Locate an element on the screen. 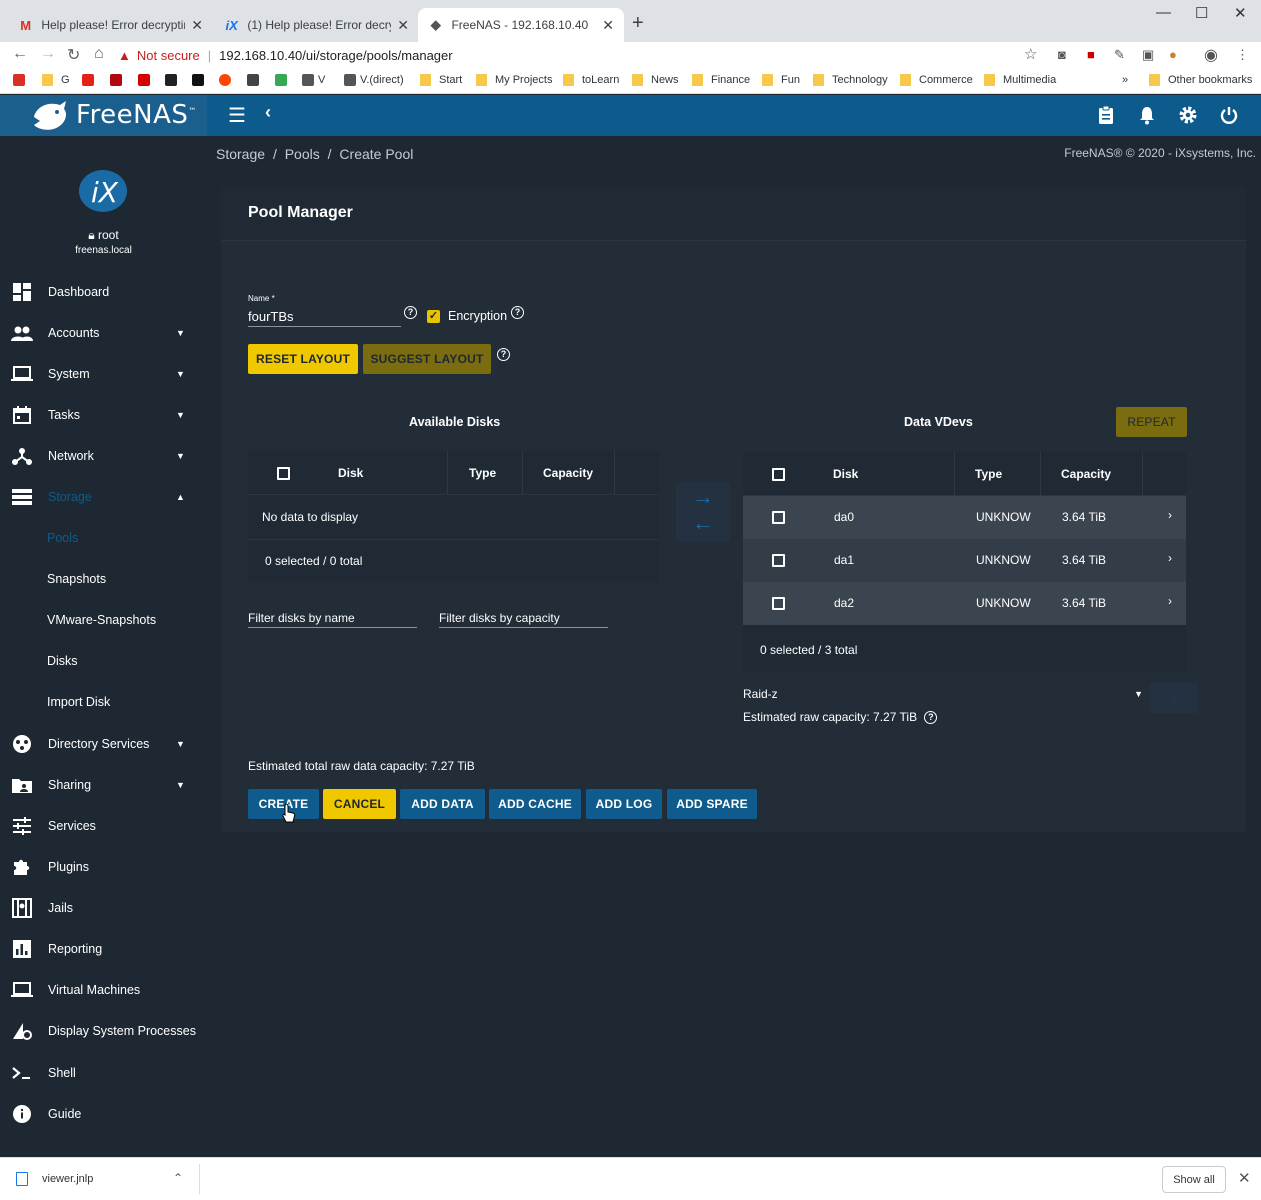 The image size is (1261, 1200). vdev-layout-select: Raid-z ▼ is located at coordinates (943, 697).